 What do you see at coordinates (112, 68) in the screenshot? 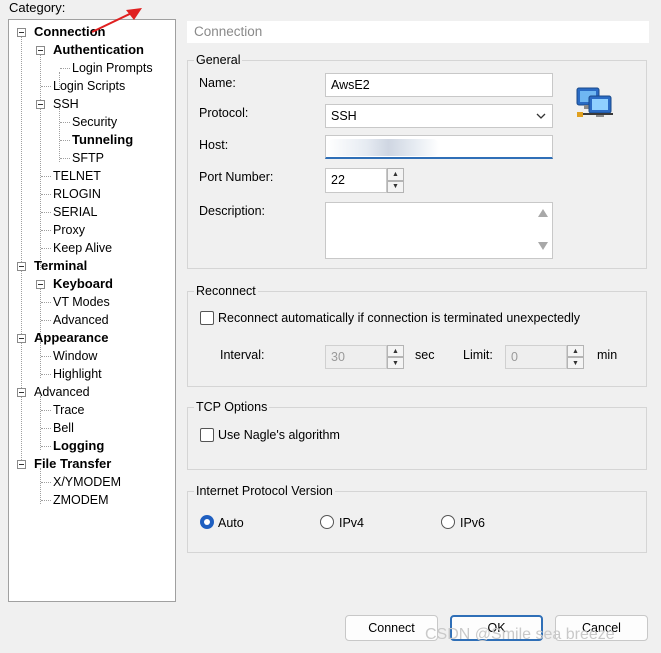
I see `tree-item-login-prompts: Login Prompts` at bounding box center [112, 68].